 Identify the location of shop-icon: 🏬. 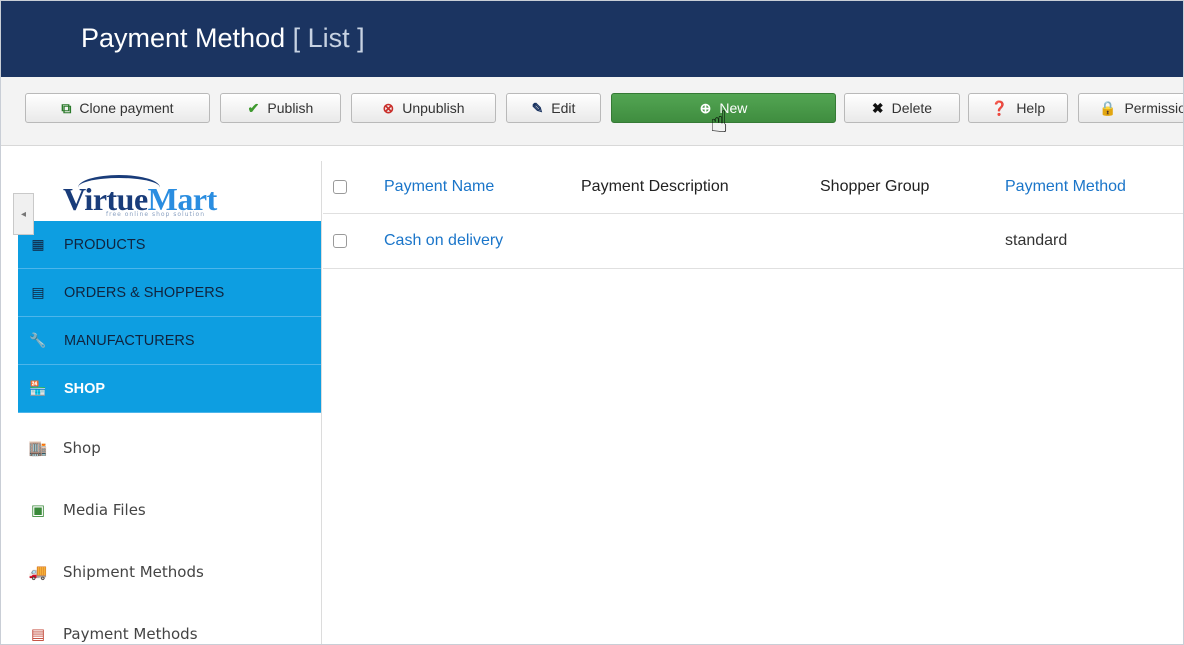
(38, 448).